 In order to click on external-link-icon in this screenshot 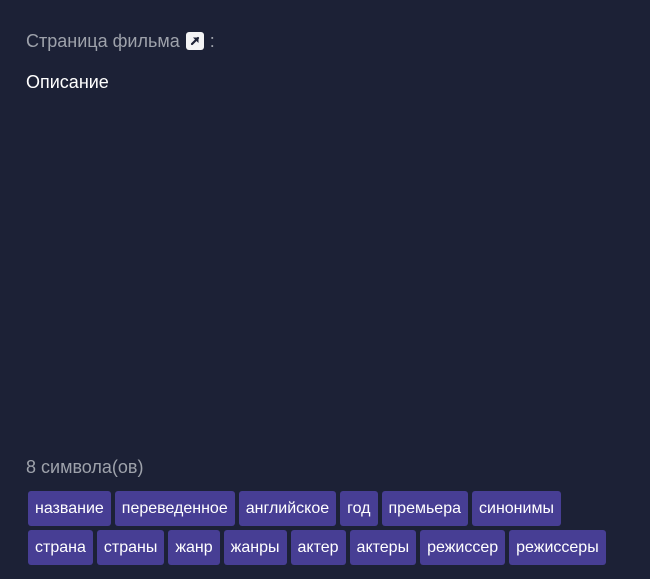, I will do `click(194, 41)`.